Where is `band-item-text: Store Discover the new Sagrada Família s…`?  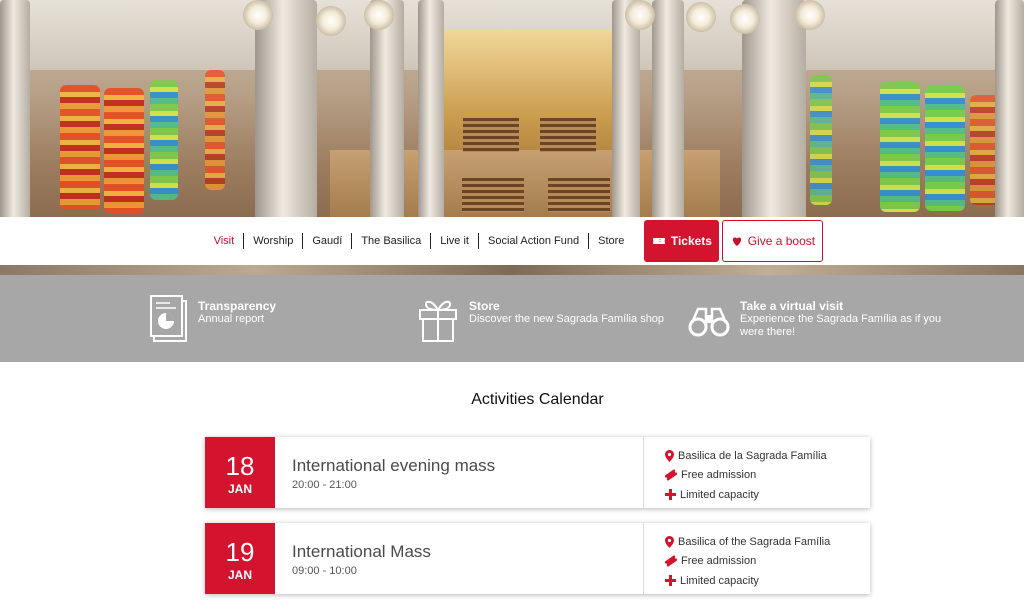
band-item-text: Store Discover the new Sagrada Família s… is located at coordinates (566, 312).